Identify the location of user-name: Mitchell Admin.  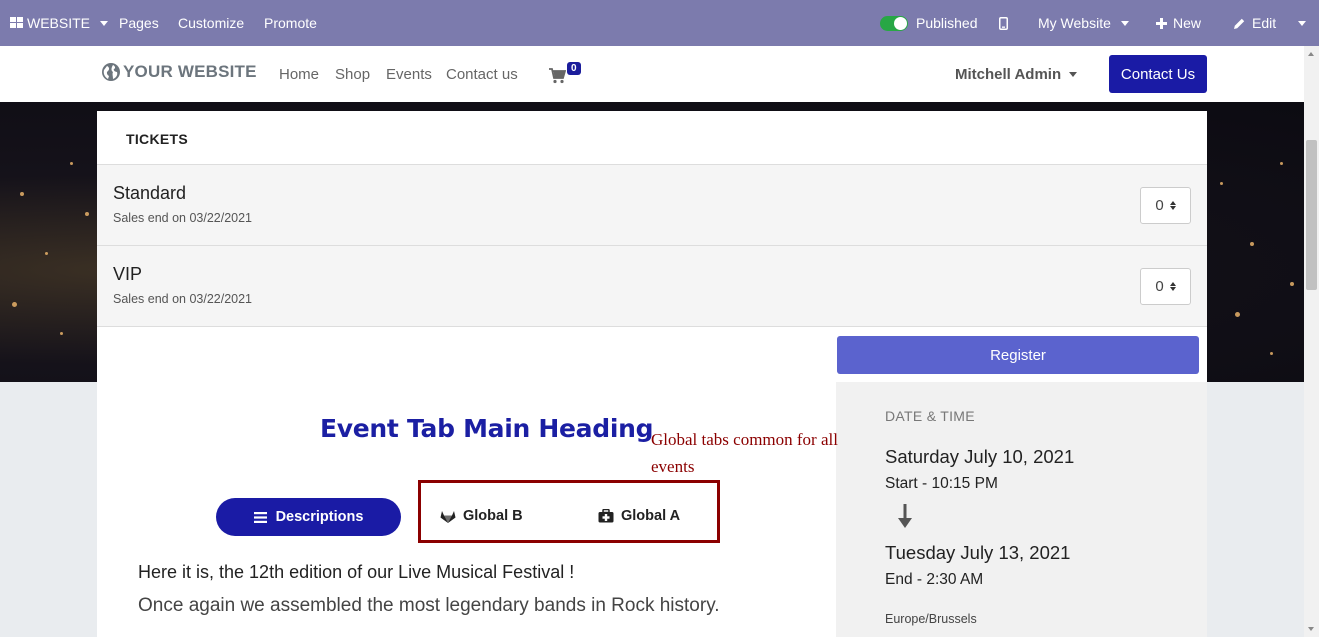
(1008, 74).